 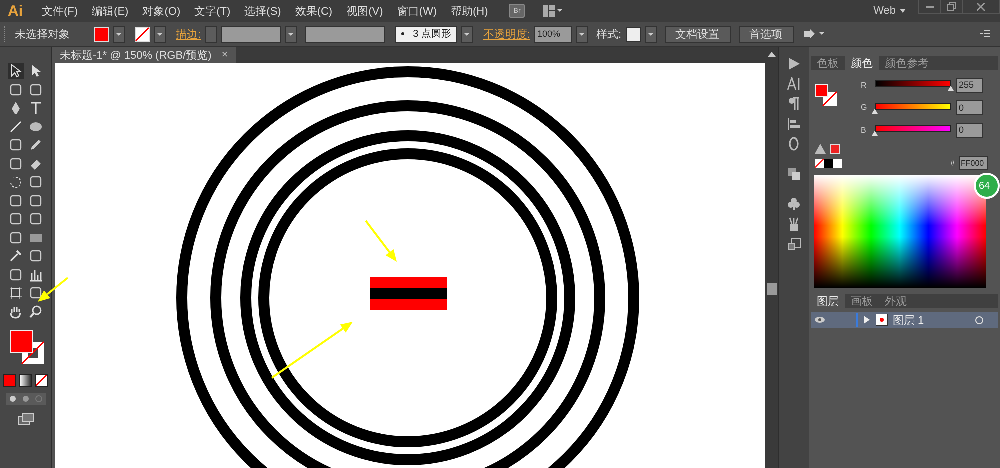 I want to click on panel-tab: 画板, so click(x=862, y=301).